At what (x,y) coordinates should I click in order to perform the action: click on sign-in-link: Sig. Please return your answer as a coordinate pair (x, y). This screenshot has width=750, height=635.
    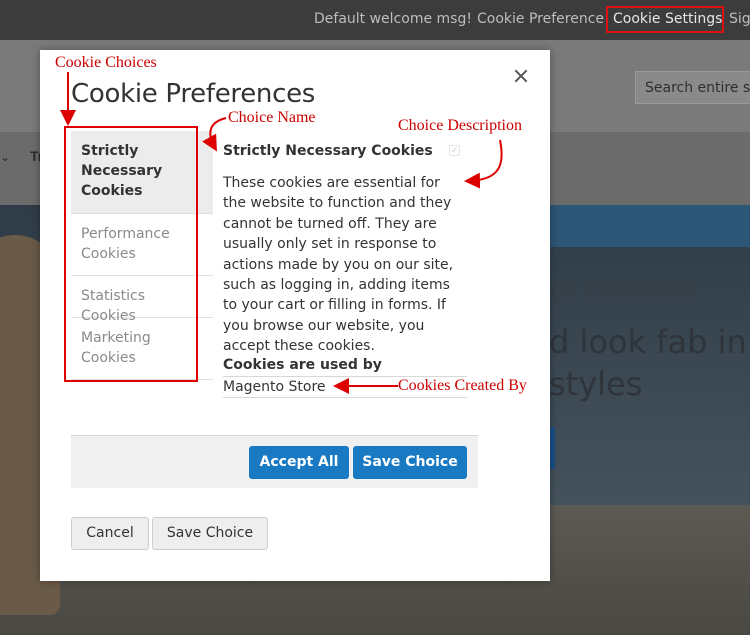
    Looking at the image, I should click on (739, 19).